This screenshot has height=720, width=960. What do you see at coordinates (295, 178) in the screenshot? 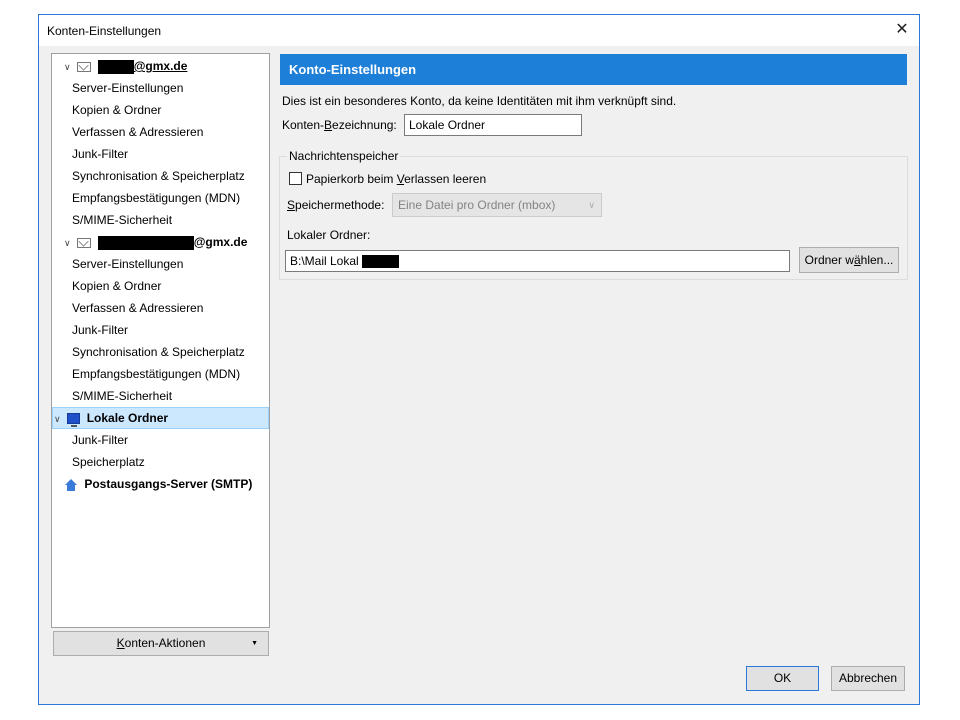
I see `empty-trash-checkbox` at bounding box center [295, 178].